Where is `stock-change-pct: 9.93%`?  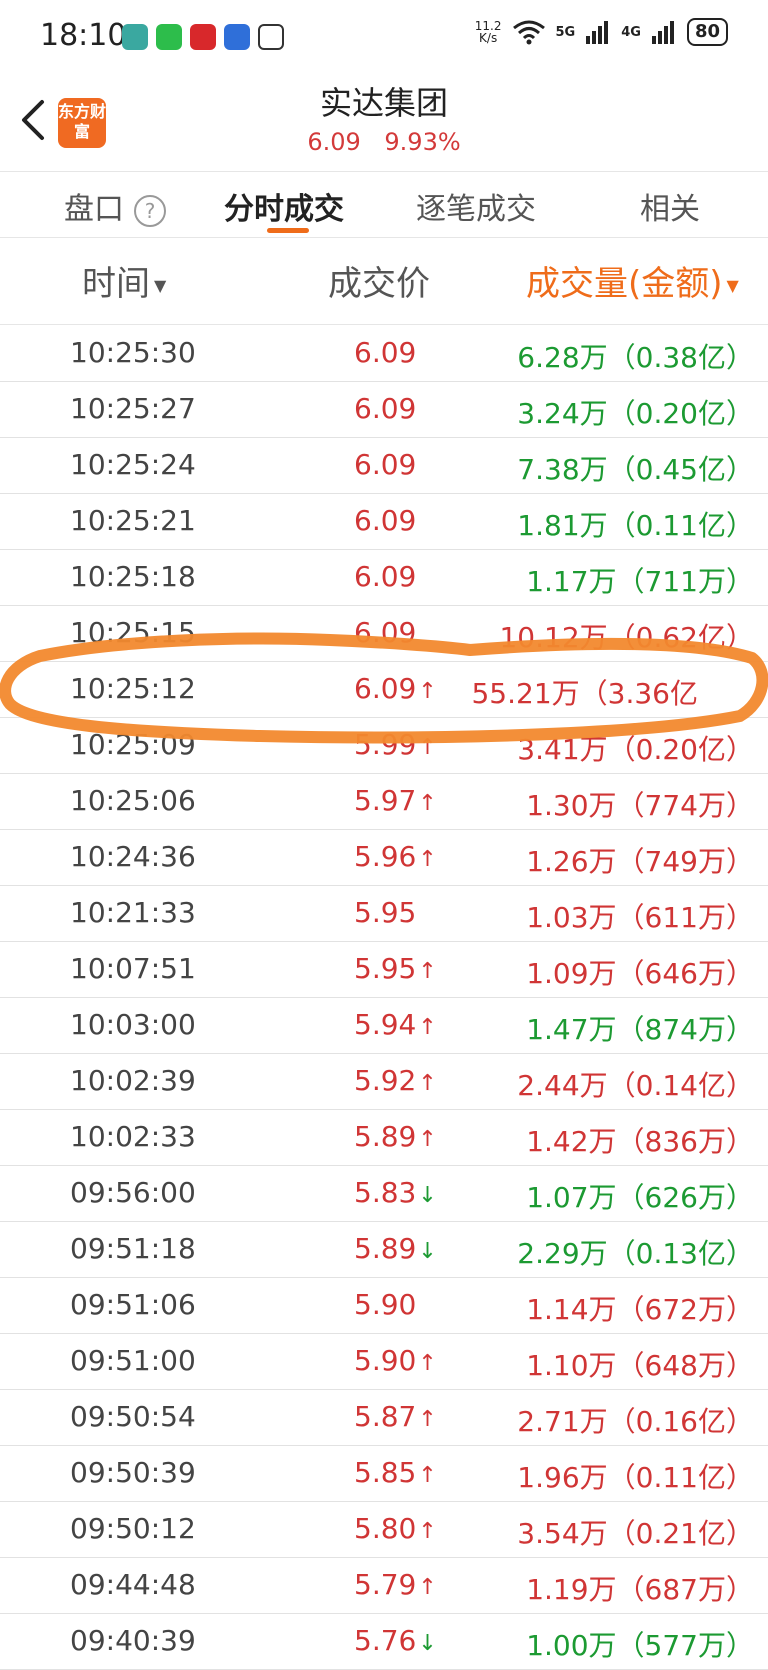
stock-change-pct: 9.93% is located at coordinates (422, 142).